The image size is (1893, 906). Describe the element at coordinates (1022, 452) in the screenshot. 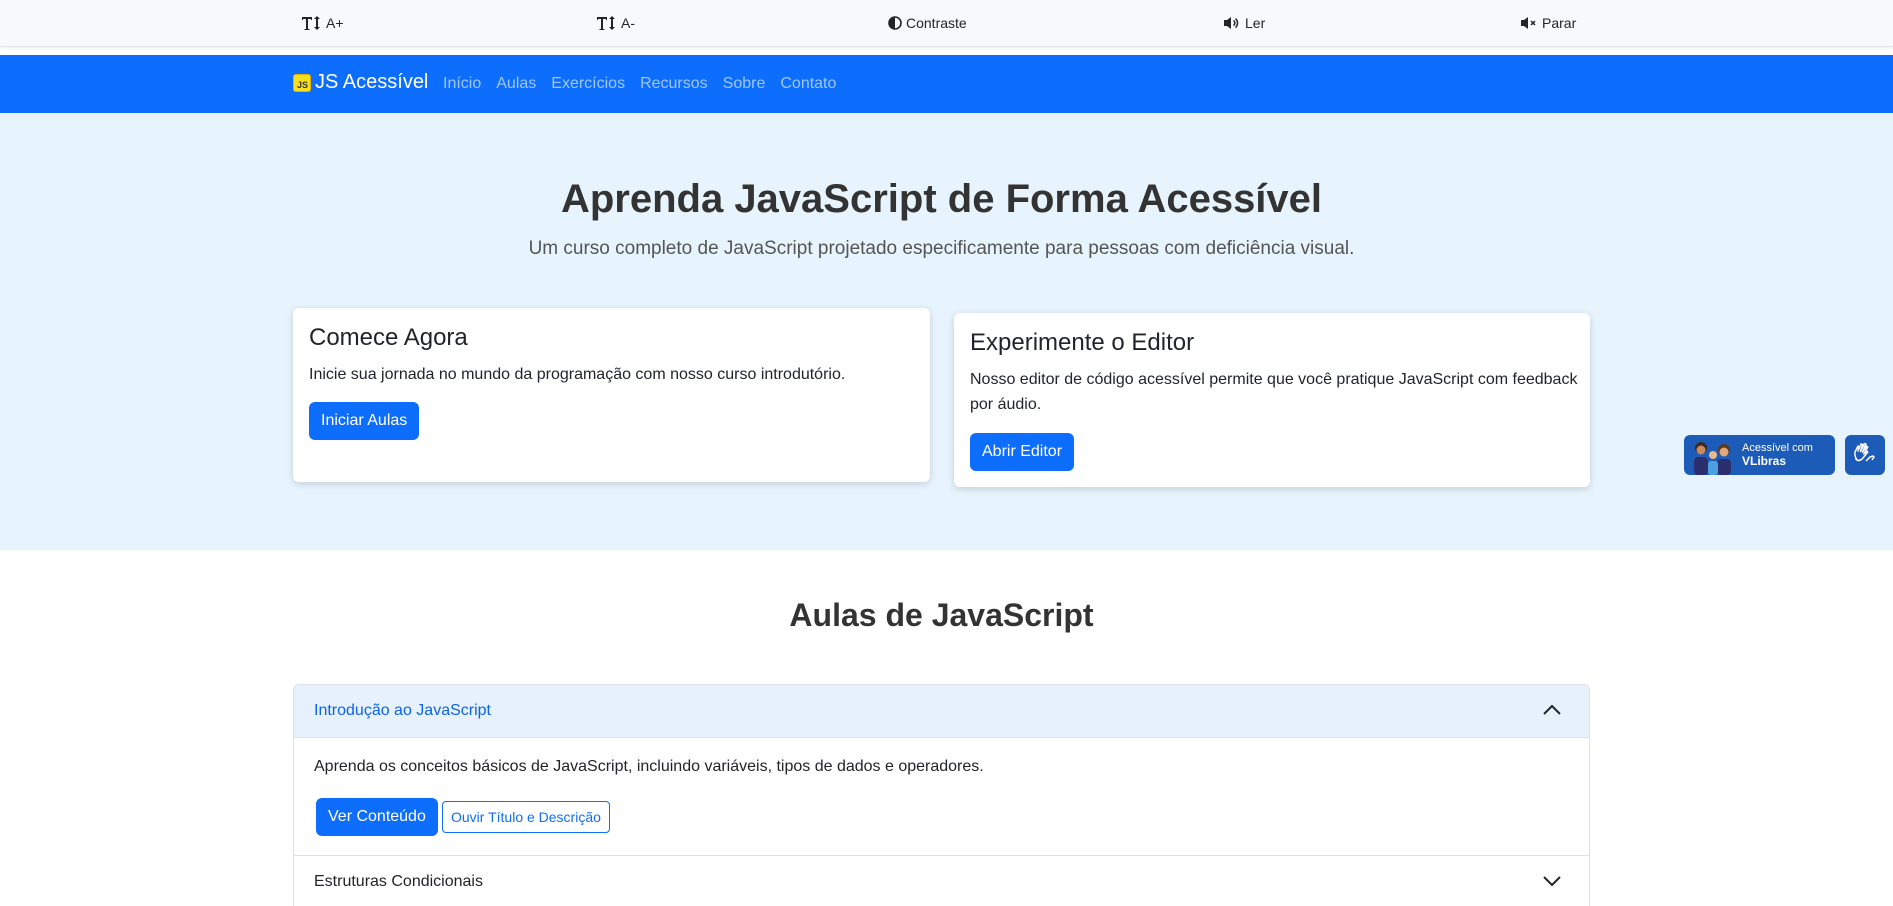

I see `open-editor-button: Abrir Editor` at that location.